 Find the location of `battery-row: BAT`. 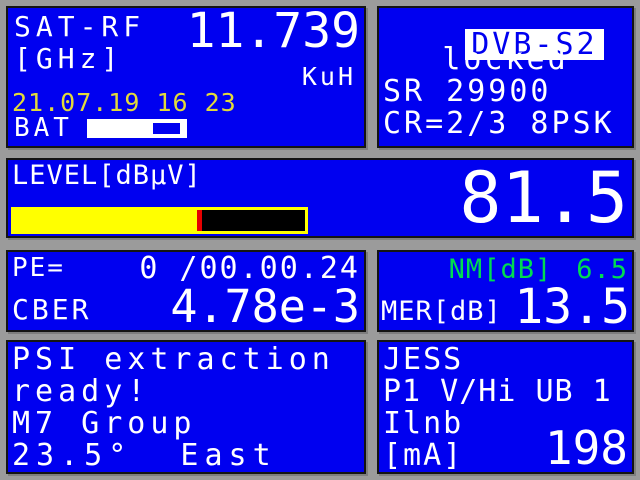

battery-row: BAT is located at coordinates (100, 128).